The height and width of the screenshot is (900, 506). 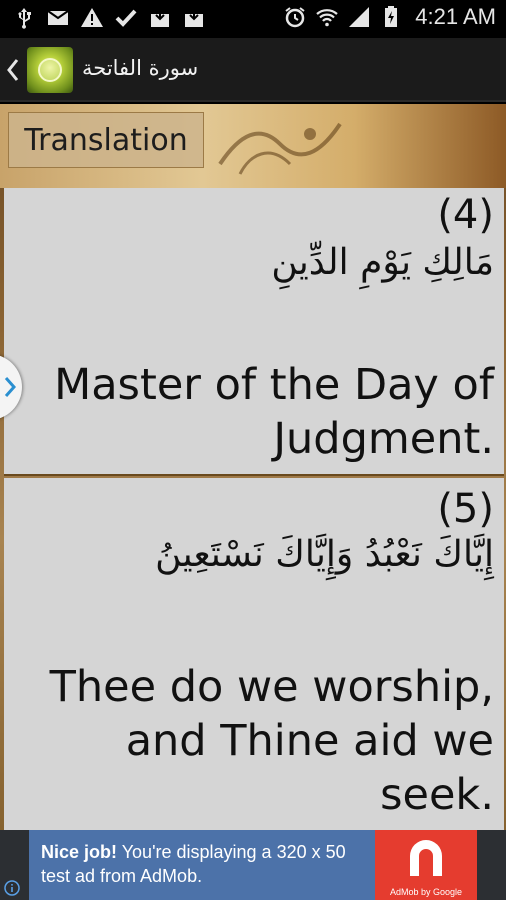 I want to click on chevron-right-icon, so click(x=10, y=387).